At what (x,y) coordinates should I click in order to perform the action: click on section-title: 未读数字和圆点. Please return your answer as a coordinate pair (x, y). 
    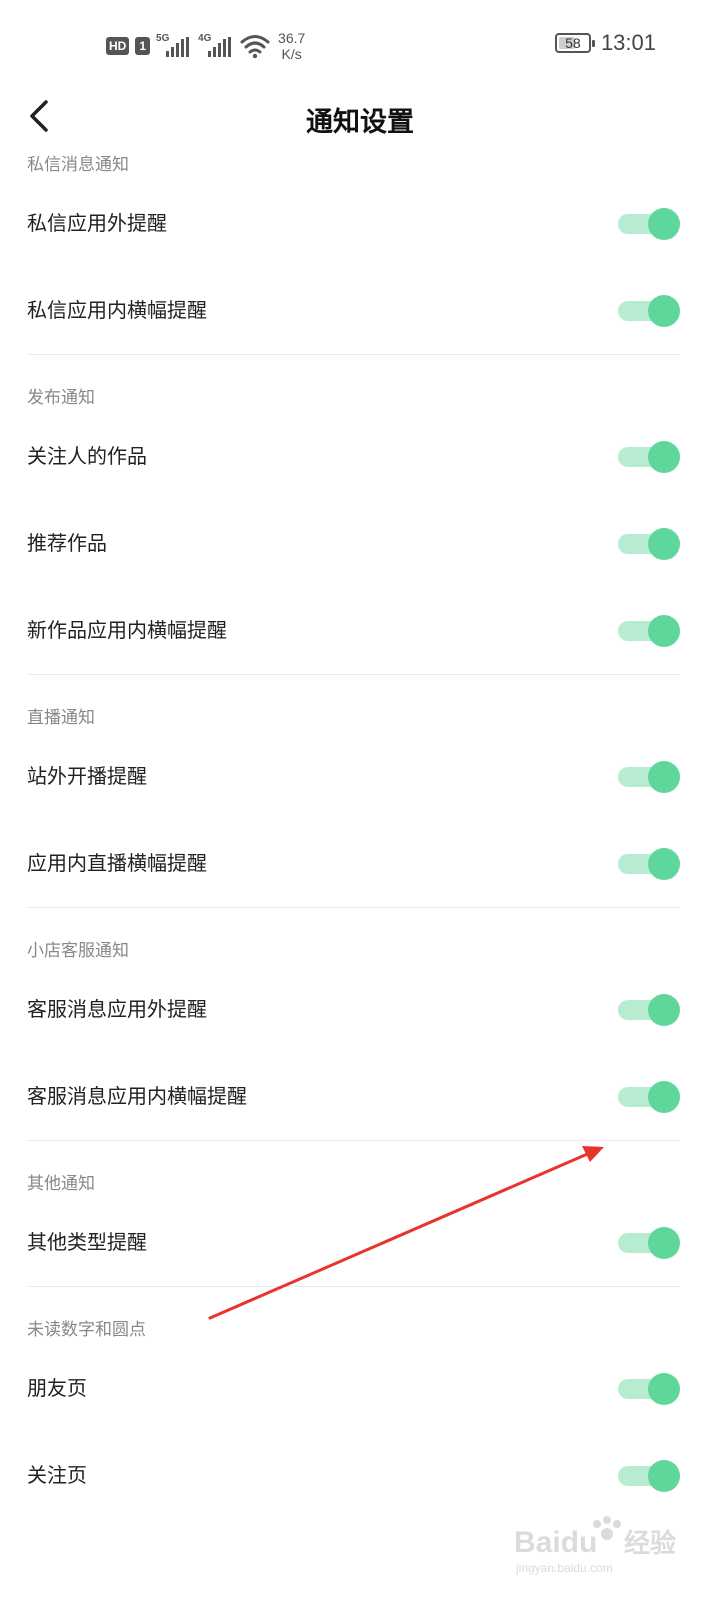
    Looking at the image, I should click on (86, 1330).